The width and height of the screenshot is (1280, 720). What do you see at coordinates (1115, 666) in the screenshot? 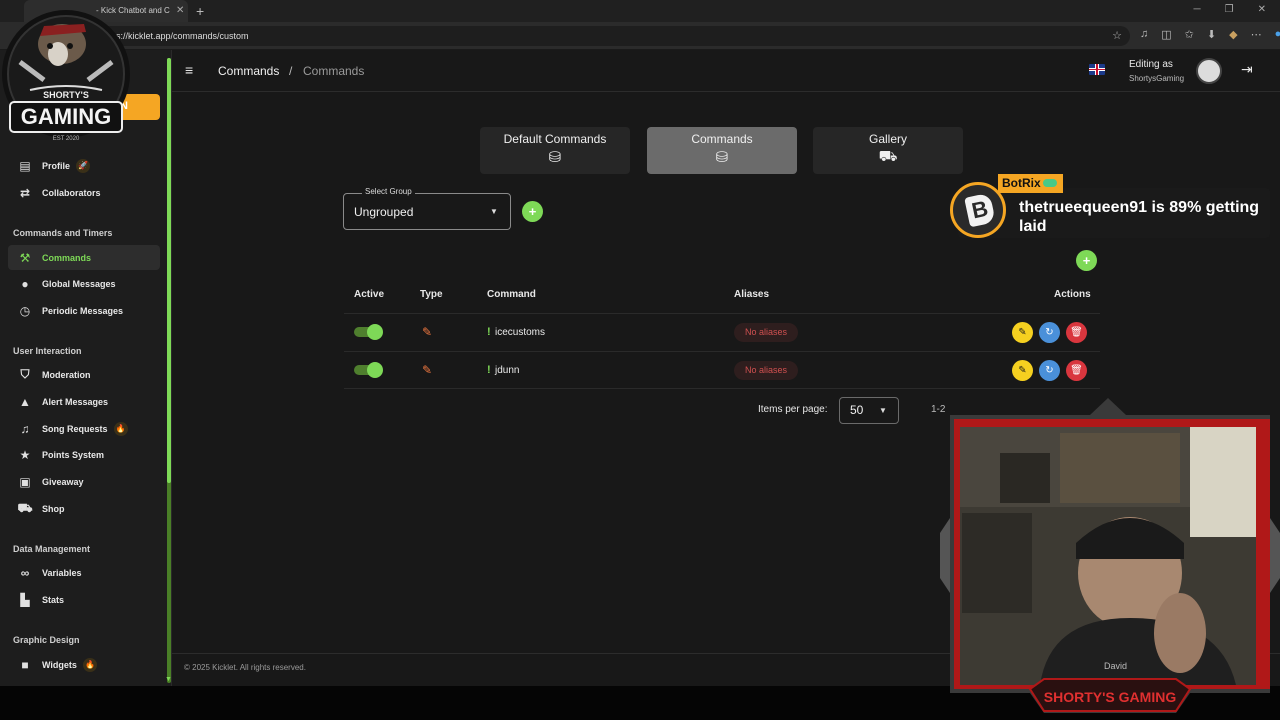
I see `webcam-shirt-text: David` at bounding box center [1115, 666].